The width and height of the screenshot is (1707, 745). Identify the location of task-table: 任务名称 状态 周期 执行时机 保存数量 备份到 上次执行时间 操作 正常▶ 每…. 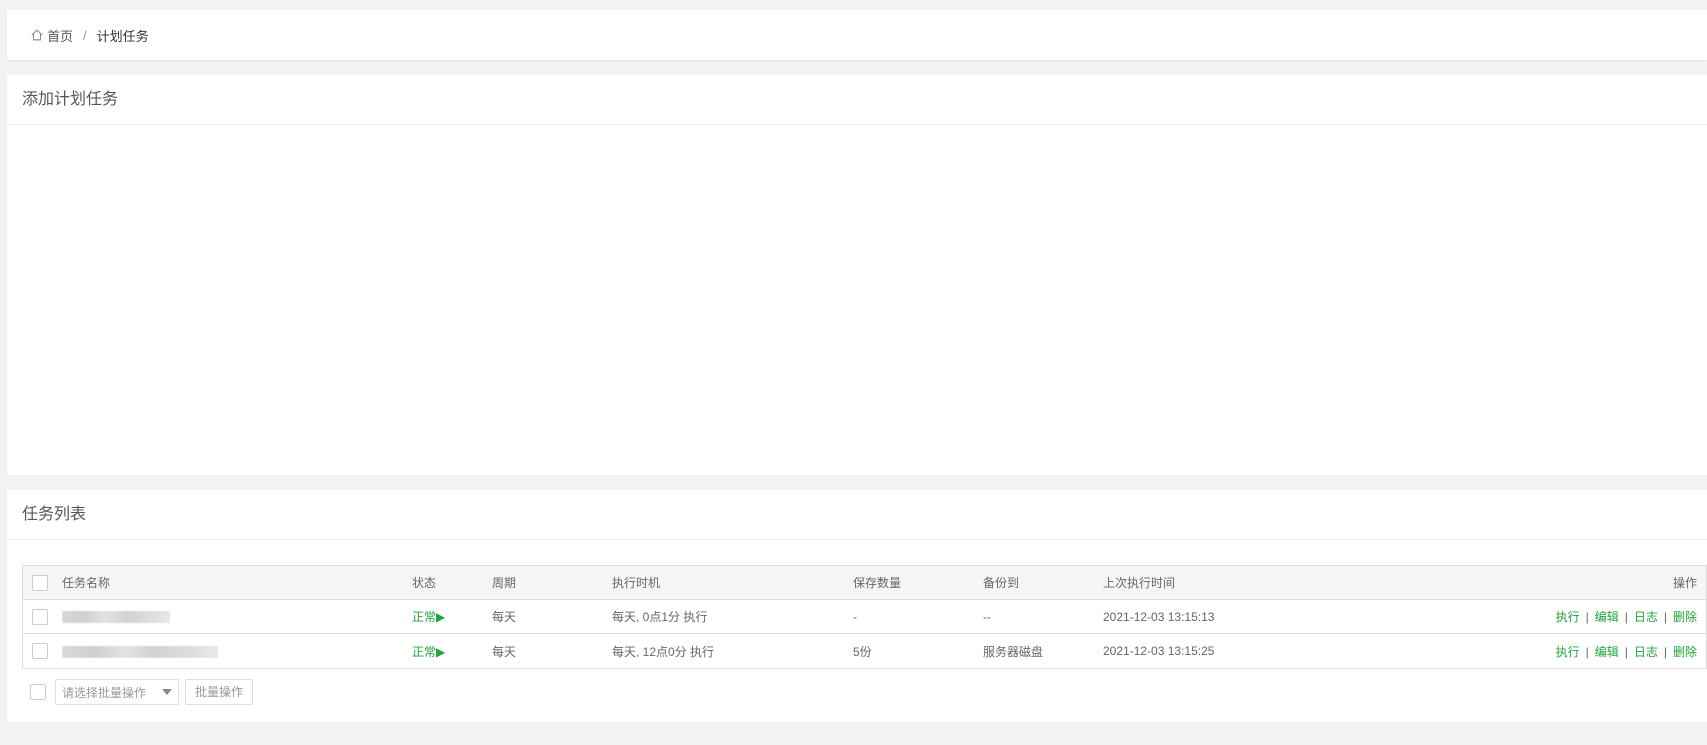
(864, 617).